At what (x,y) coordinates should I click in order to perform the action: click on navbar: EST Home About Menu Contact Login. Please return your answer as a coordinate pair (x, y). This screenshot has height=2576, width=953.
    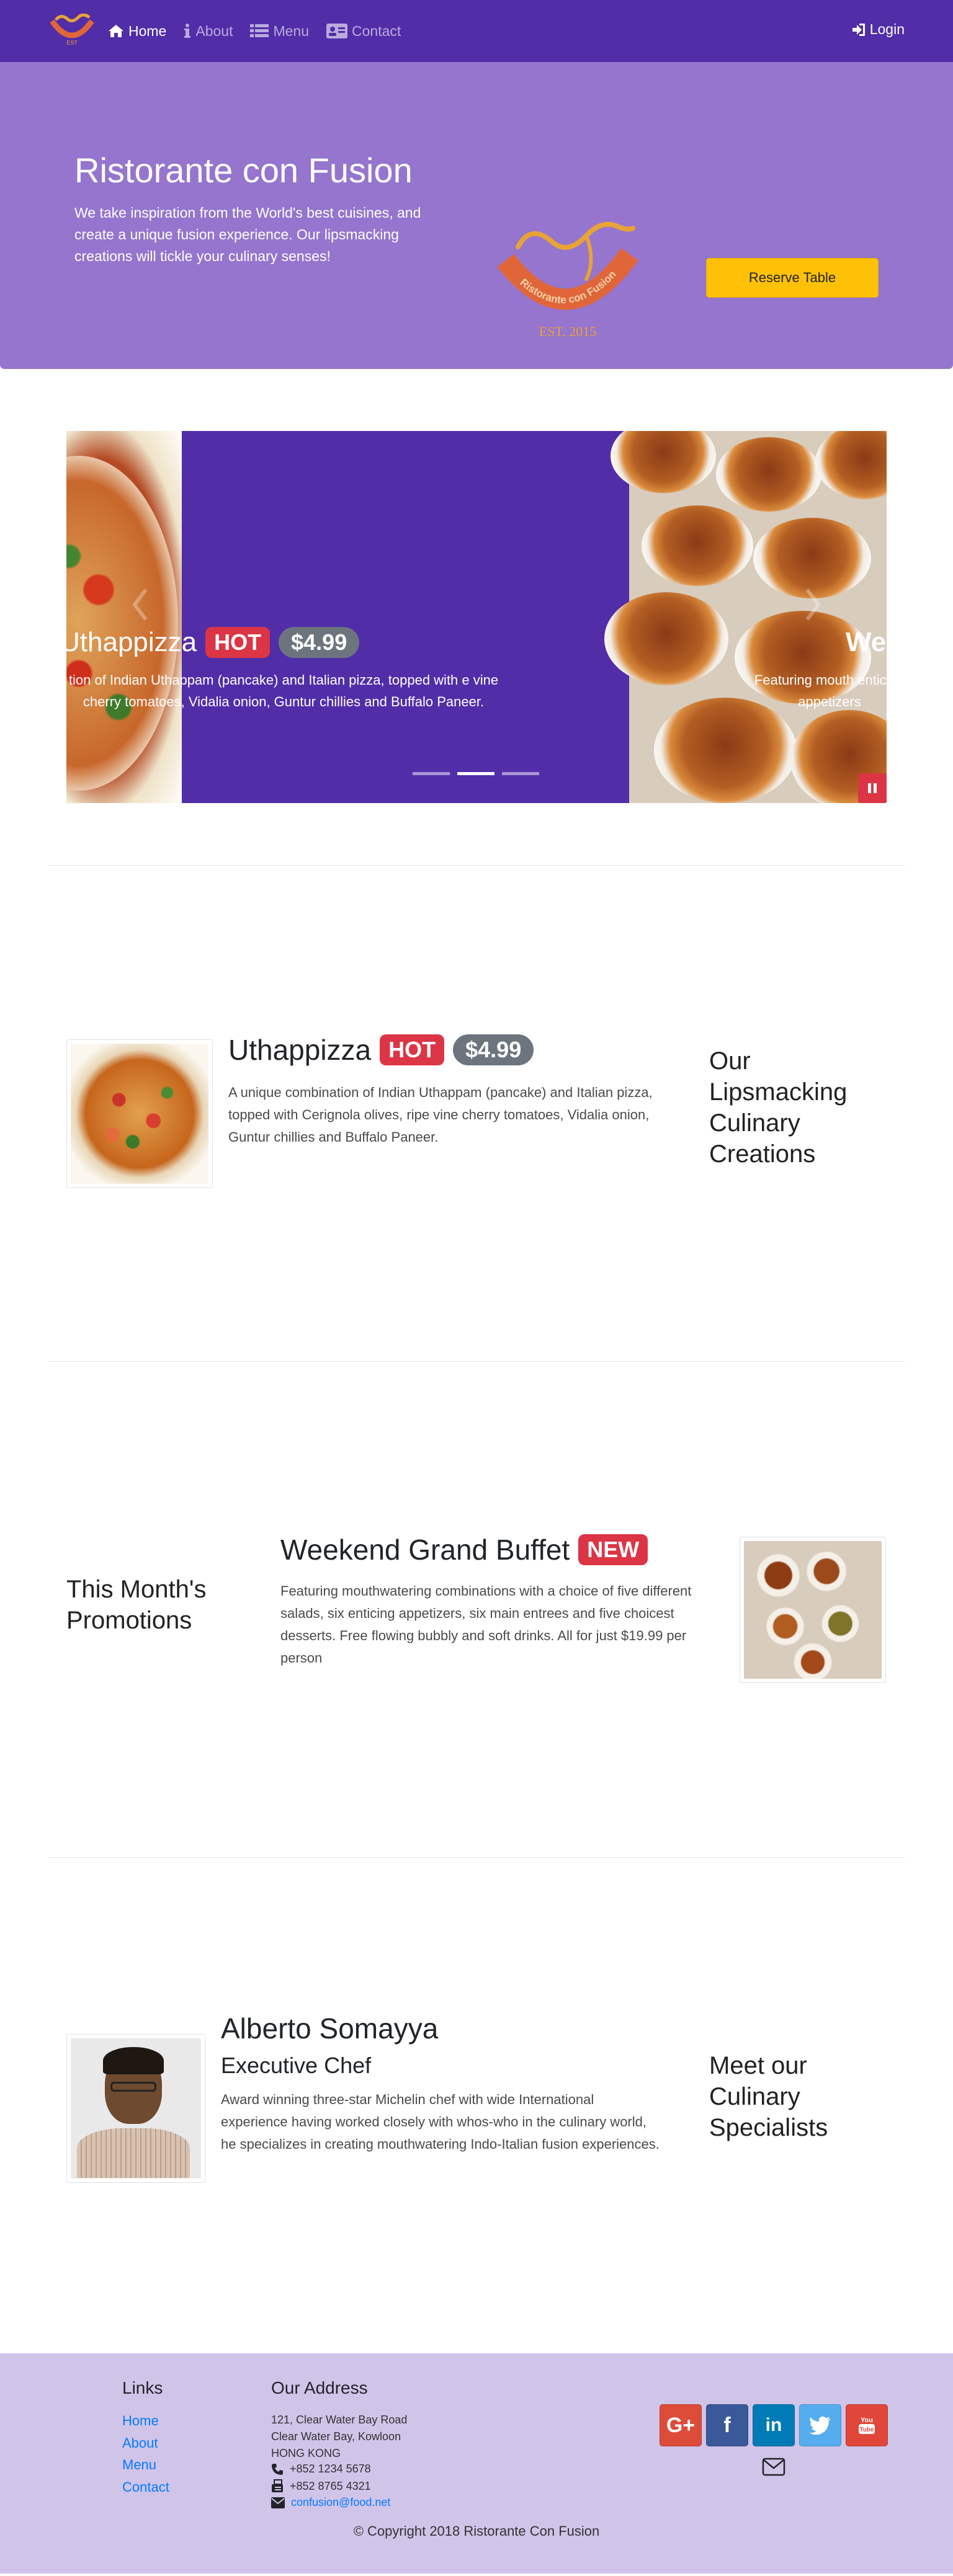
    Looking at the image, I should click on (476, 31).